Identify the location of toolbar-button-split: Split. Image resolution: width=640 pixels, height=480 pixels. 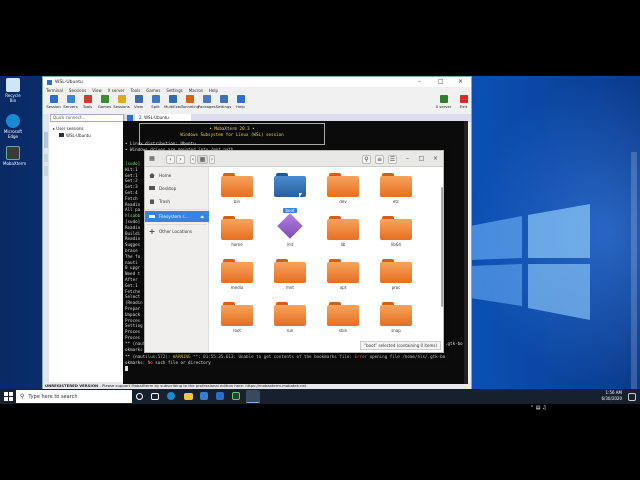
(155, 101).